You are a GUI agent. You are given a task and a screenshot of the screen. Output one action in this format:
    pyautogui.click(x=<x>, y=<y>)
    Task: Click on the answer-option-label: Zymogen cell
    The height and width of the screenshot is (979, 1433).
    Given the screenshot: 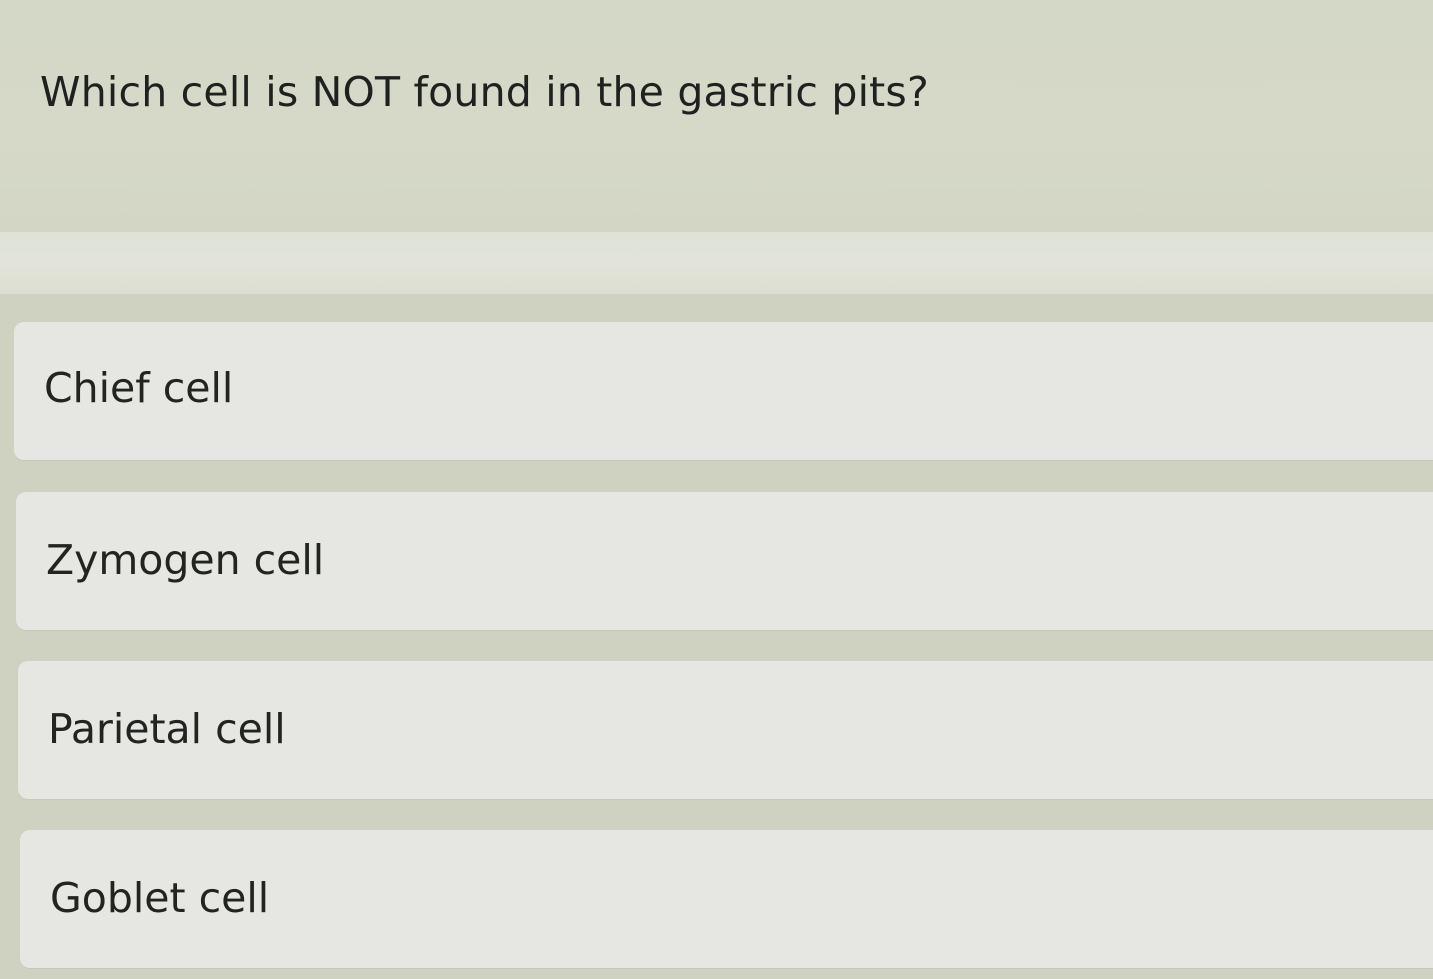 What is the action you would take?
    pyautogui.click(x=185, y=560)
    